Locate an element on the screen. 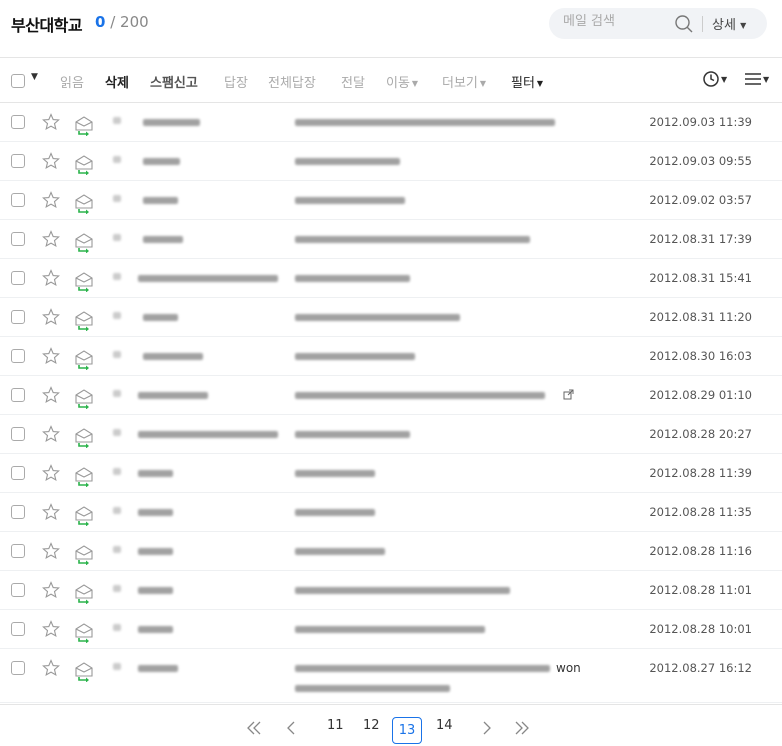 This screenshot has height=746, width=782. mail-row: 2012.08.28 11:01 is located at coordinates (391, 590).